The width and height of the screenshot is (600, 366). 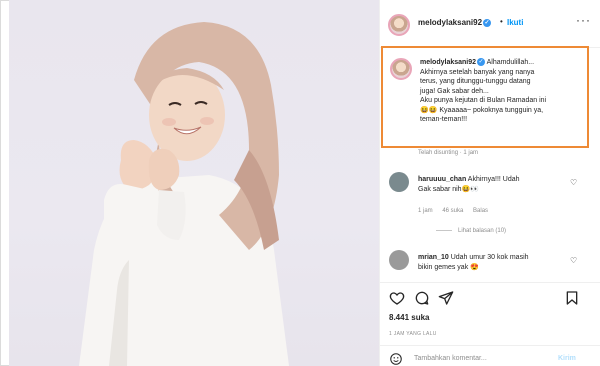 What do you see at coordinates (483, 100) in the screenshot?
I see `caption-line-4: Aku punya kejutan di Bulan Ramadan ini` at bounding box center [483, 100].